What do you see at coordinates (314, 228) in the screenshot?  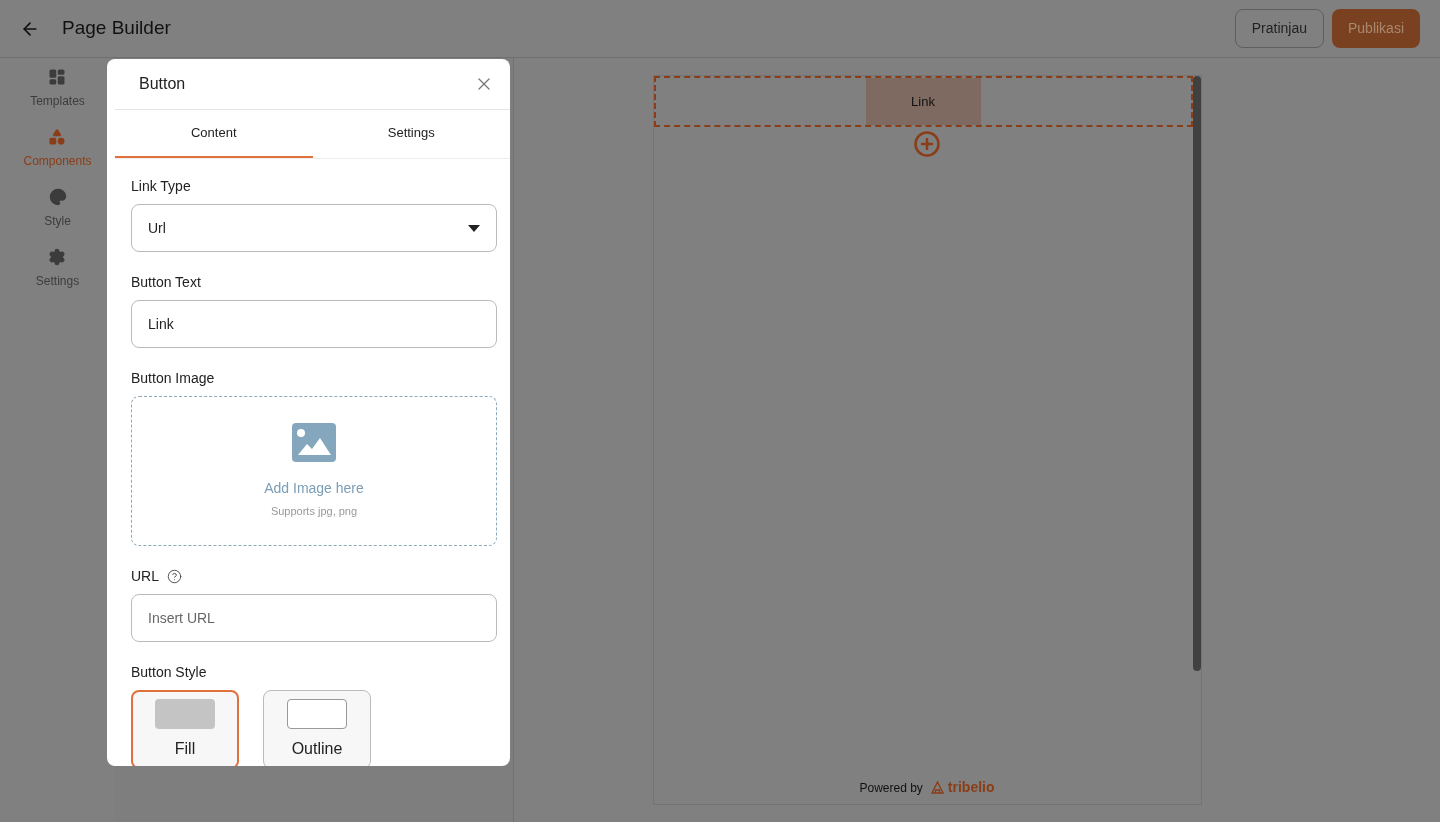 I see `link-type-select: Url` at bounding box center [314, 228].